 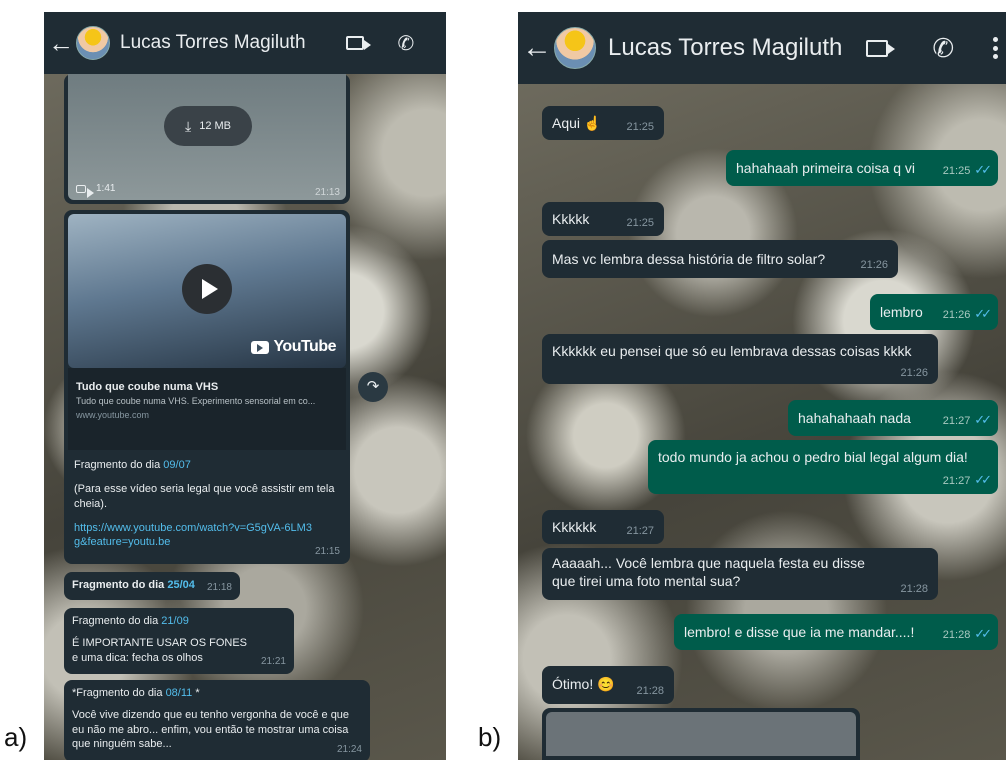 I want to click on play-icon, so click(x=207, y=289).